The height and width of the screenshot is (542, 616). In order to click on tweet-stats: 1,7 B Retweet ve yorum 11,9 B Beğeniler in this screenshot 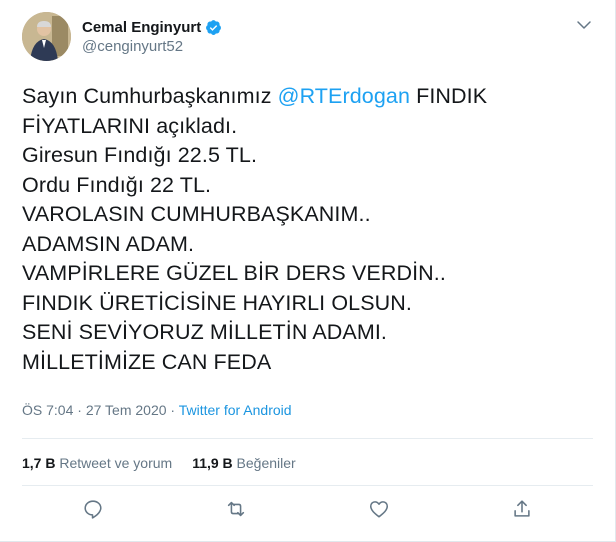, I will do `click(169, 463)`.